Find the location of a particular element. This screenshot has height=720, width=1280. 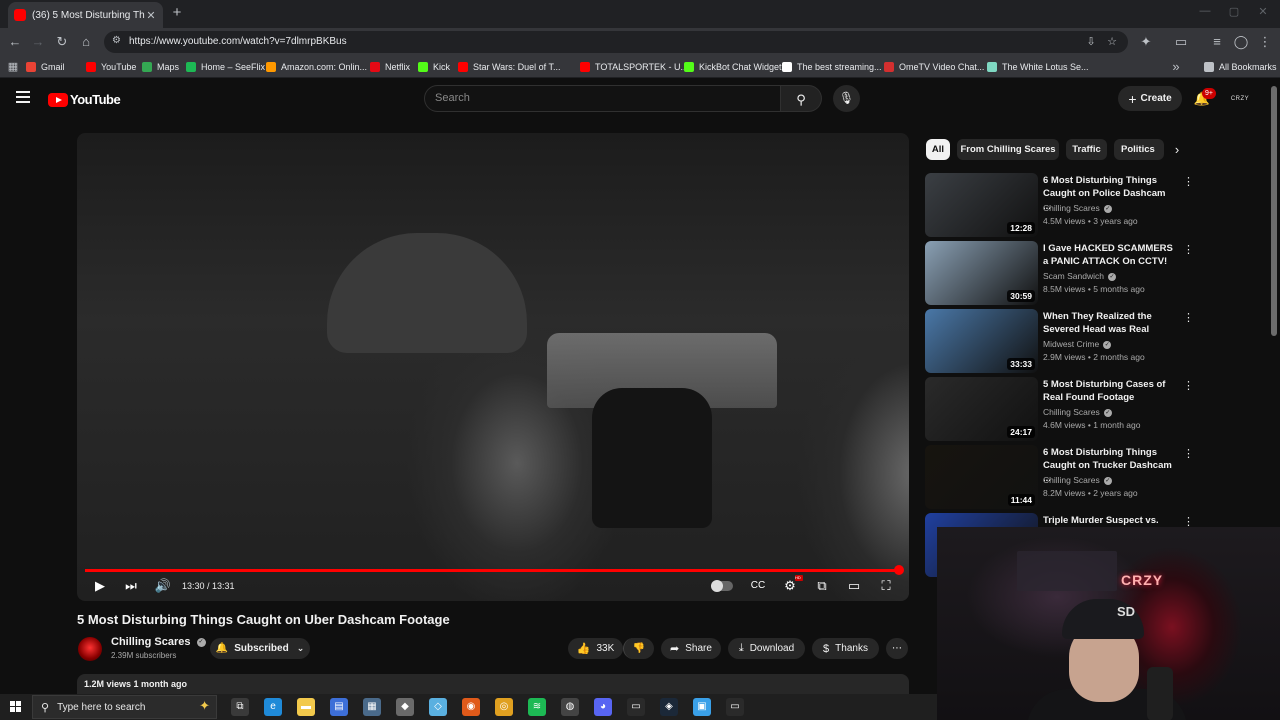

like-button: 👍 33K is located at coordinates (595, 648).